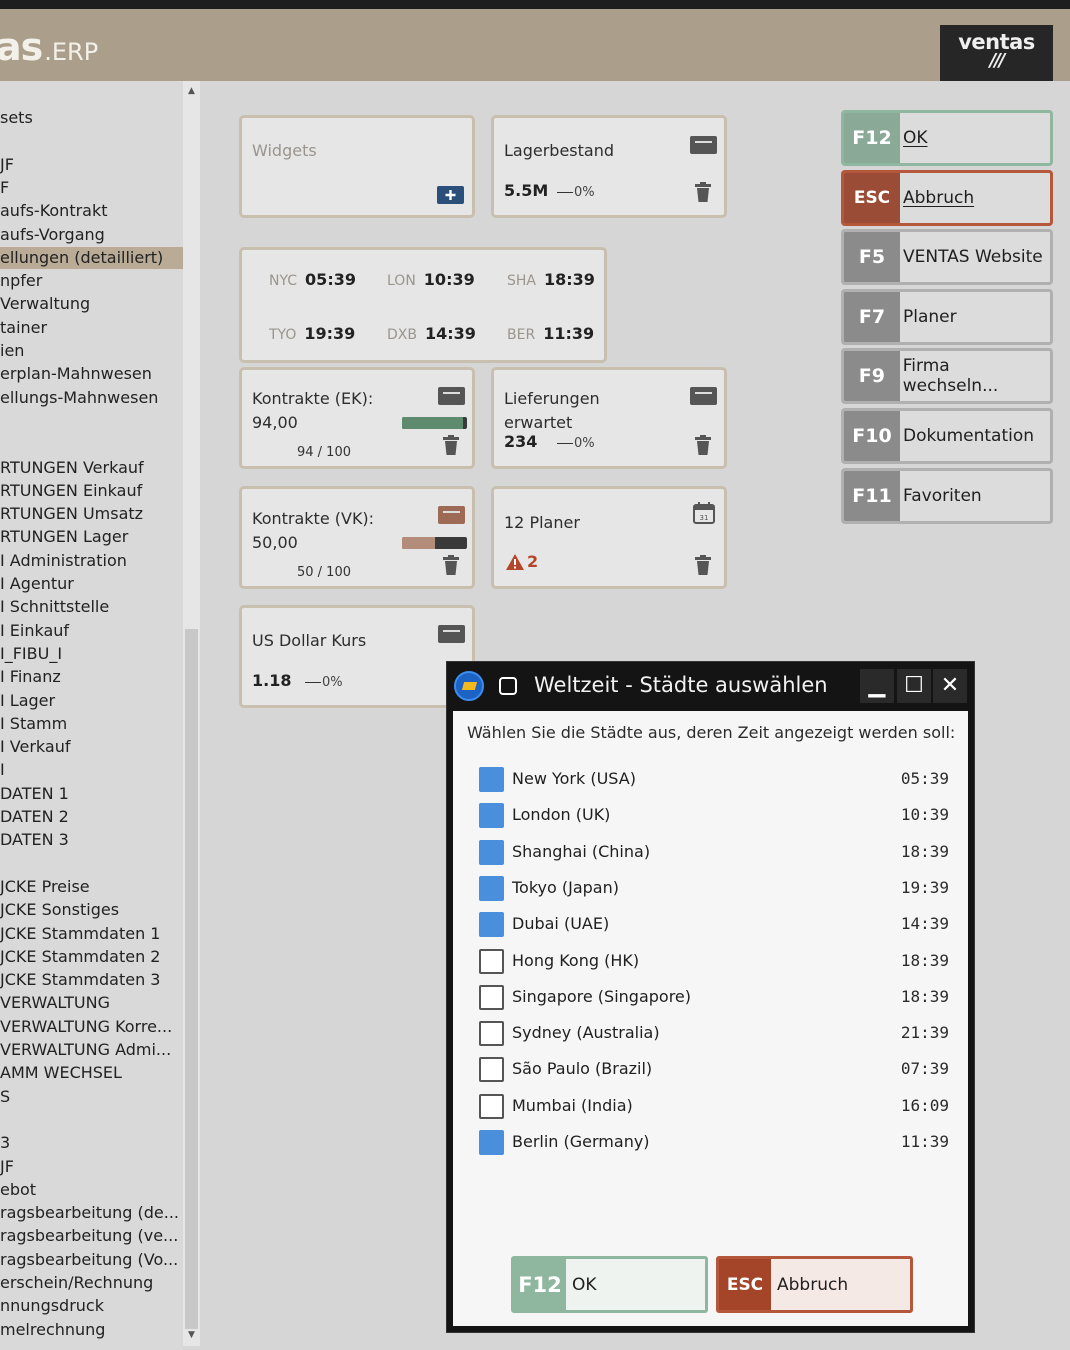 The height and width of the screenshot is (1350, 1070). What do you see at coordinates (714, 815) in the screenshot?
I see `city-row: London (UK) 10:39` at bounding box center [714, 815].